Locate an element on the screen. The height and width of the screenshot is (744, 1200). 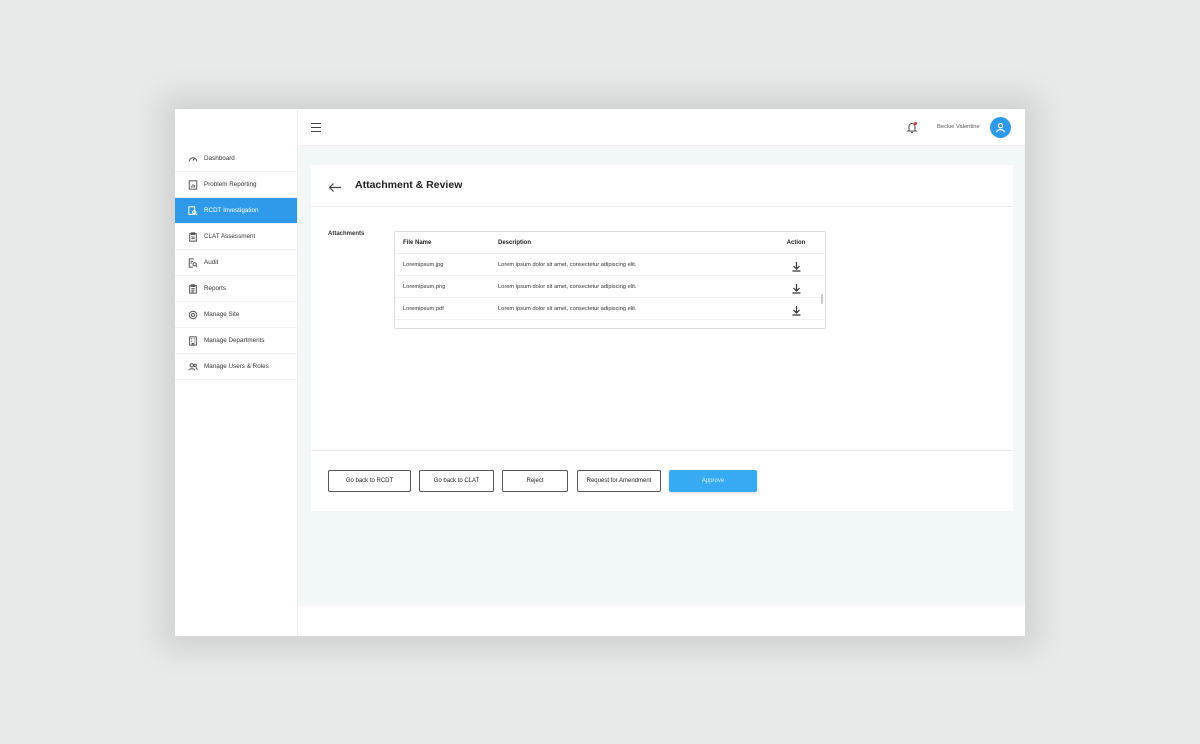
gauge-icon is located at coordinates (193, 159).